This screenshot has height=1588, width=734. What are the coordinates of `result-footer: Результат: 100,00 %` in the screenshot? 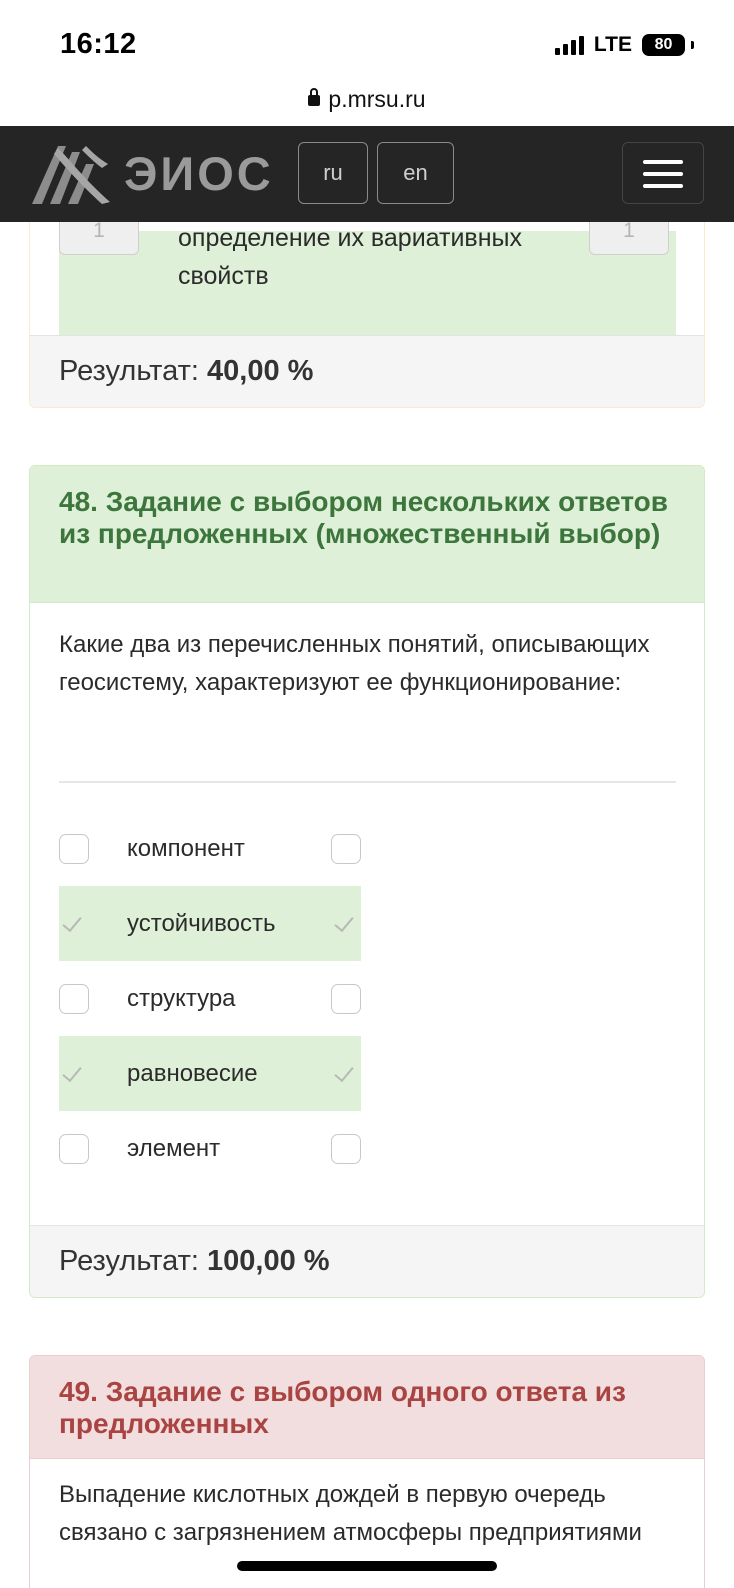 It's located at (367, 1261).